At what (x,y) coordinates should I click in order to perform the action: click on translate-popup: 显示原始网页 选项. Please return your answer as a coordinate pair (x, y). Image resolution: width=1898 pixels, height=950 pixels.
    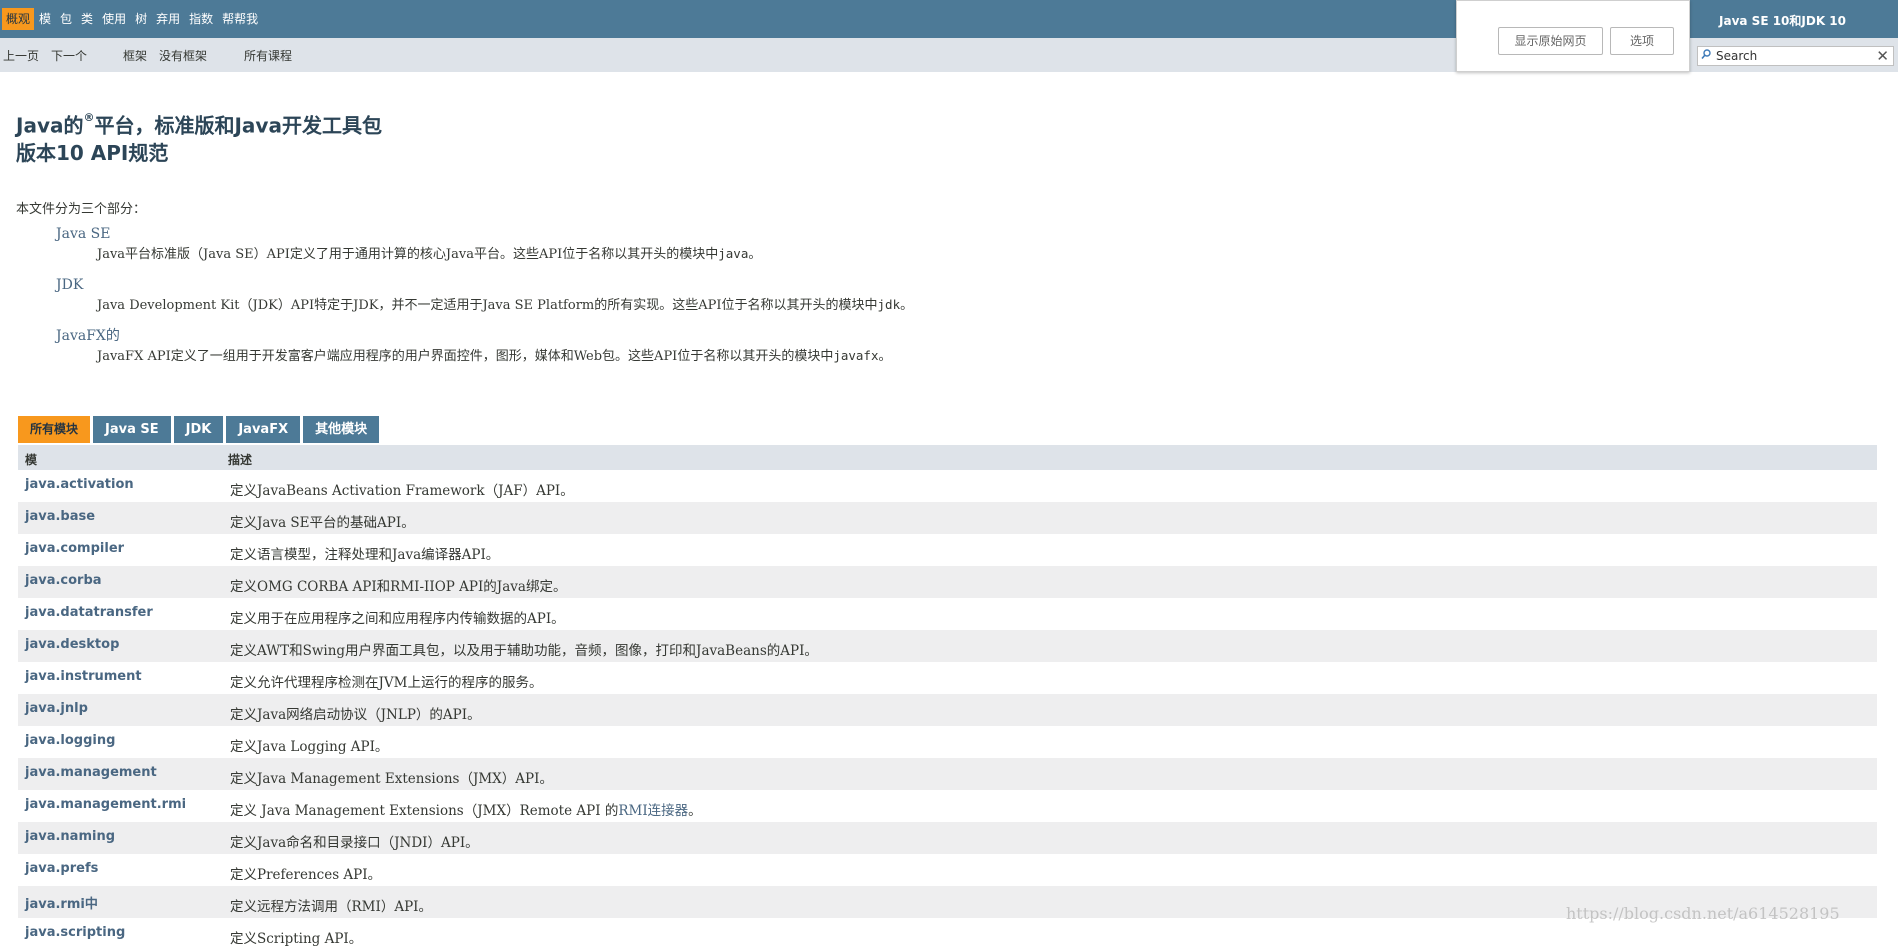
    Looking at the image, I should click on (1573, 36).